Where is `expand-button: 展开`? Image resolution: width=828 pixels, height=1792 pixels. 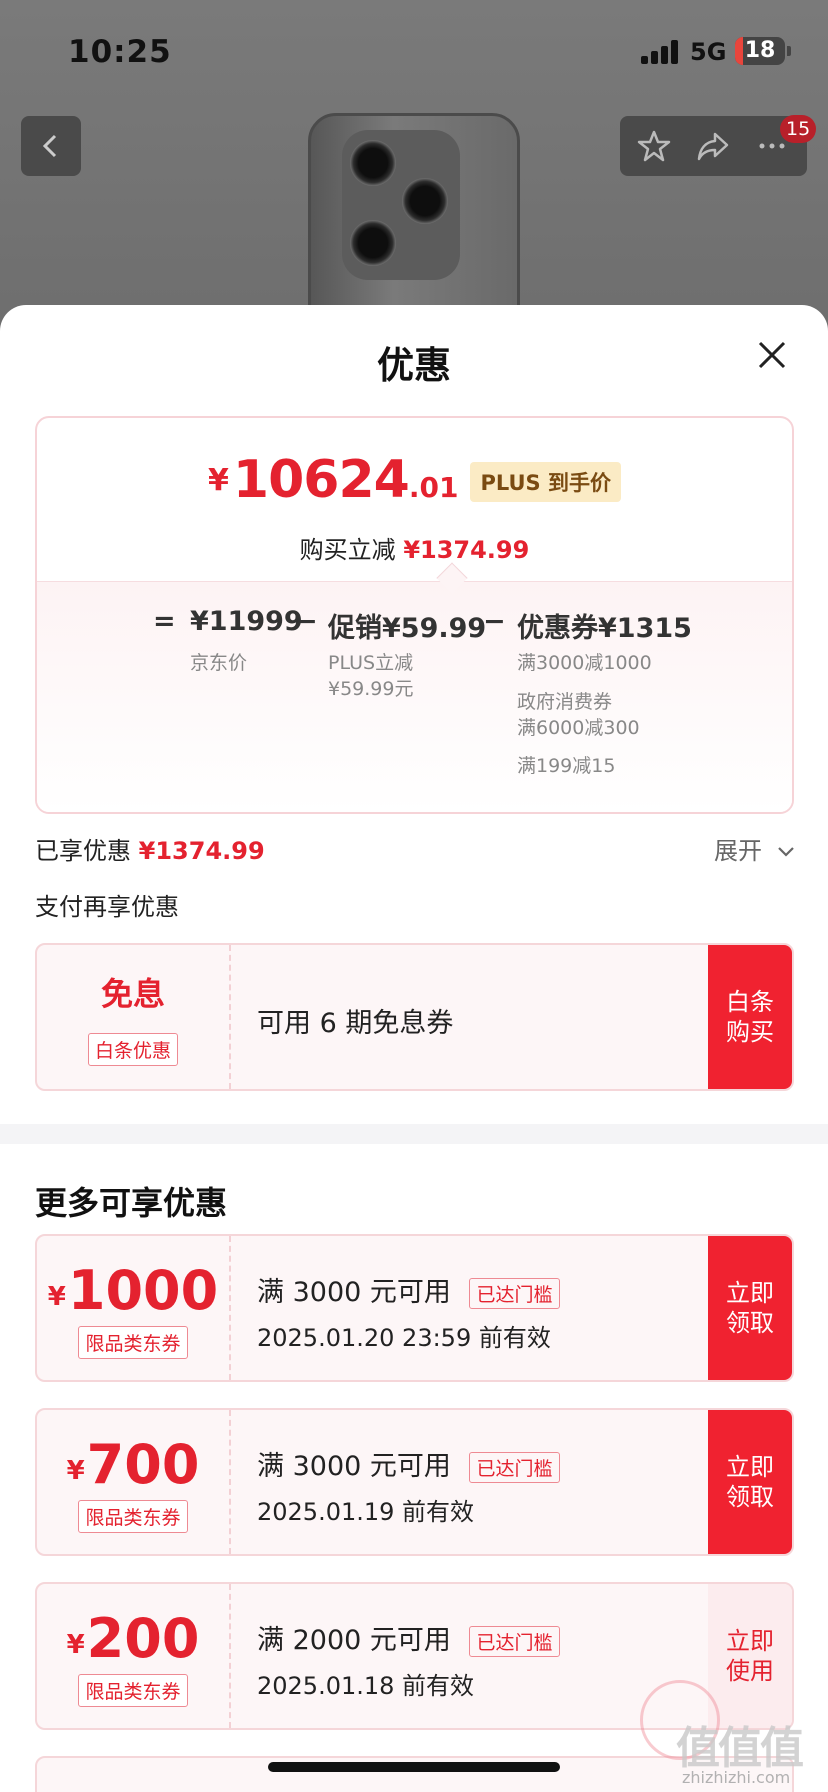
expand-button: 展开 is located at coordinates (755, 848).